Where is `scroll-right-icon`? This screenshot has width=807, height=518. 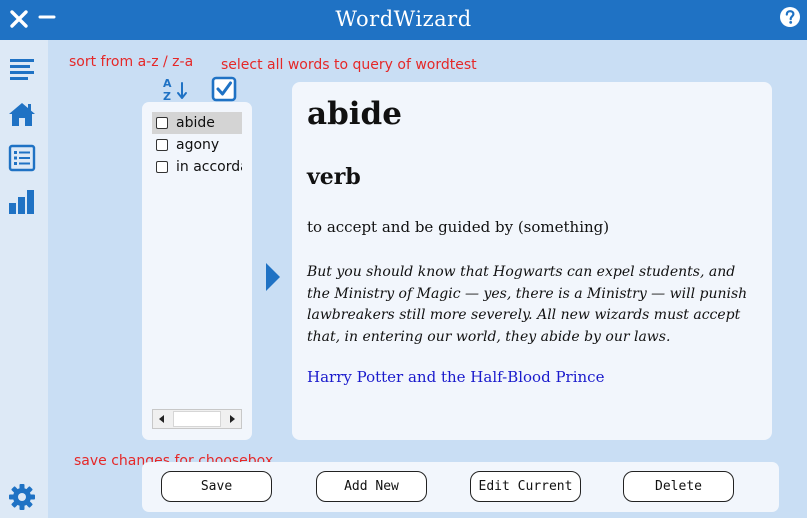 scroll-right-icon is located at coordinates (232, 419).